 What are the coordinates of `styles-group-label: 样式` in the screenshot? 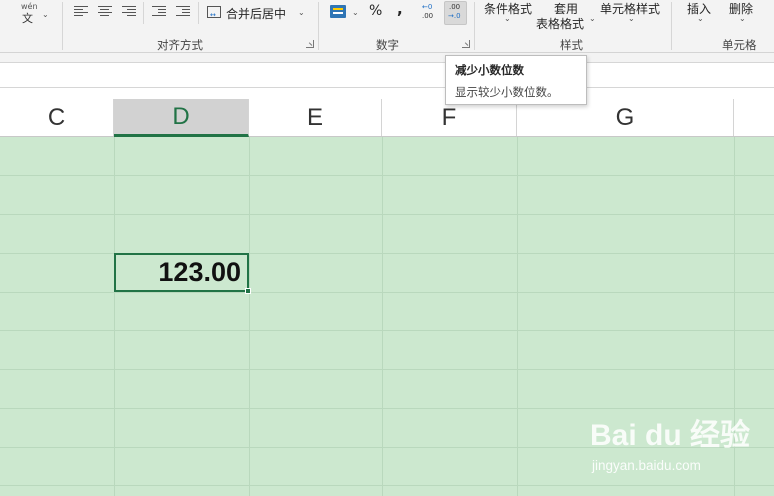 It's located at (571, 45).